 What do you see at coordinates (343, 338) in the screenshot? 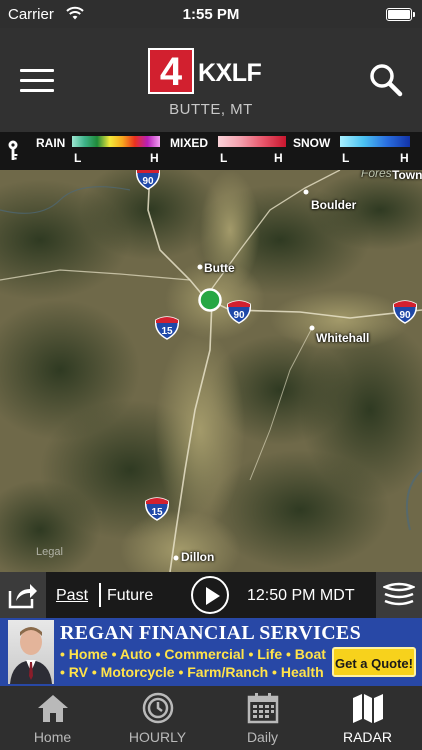
I see `town-whitehall: Whitehall` at bounding box center [343, 338].